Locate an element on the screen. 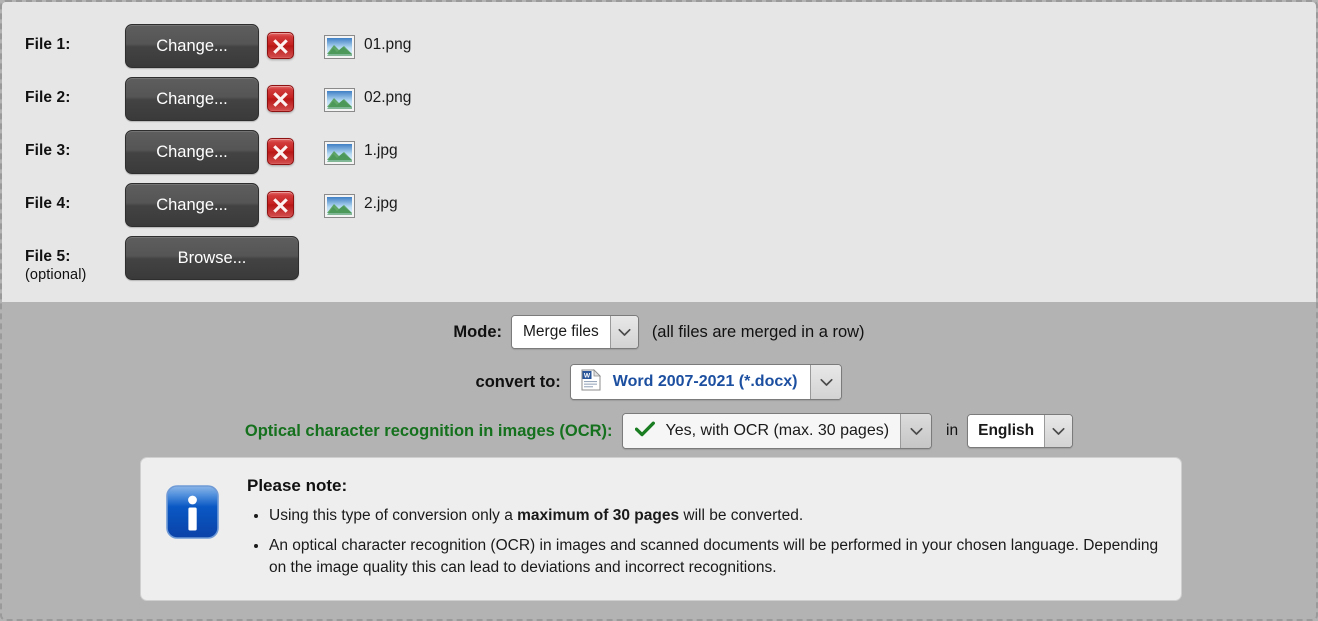 The width and height of the screenshot is (1318, 621). file-name-label: 1.jpg is located at coordinates (381, 150).